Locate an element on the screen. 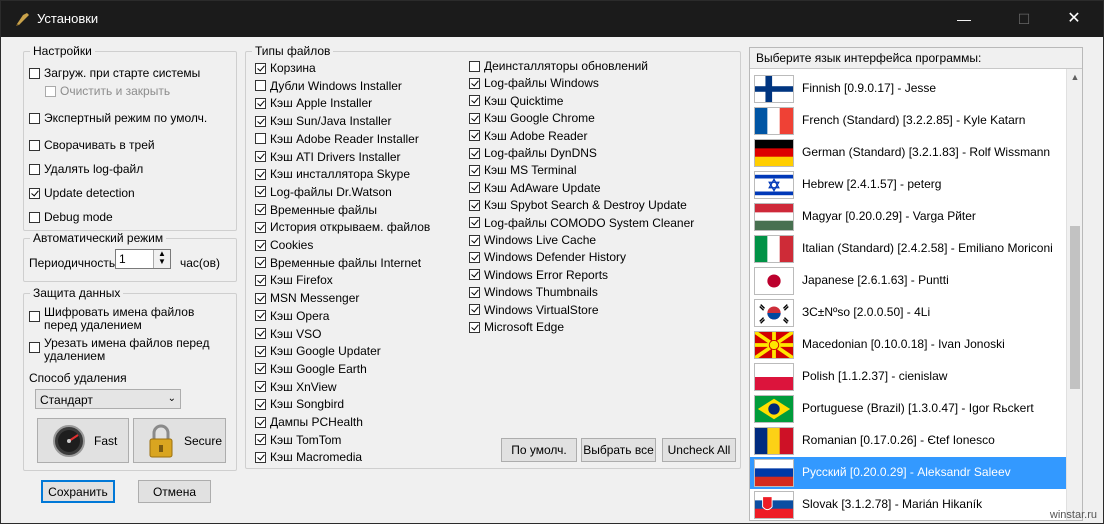 Image resolution: width=1104 pixels, height=524 pixels. period-spinner: 1 ▲ ▼ is located at coordinates (143, 259).